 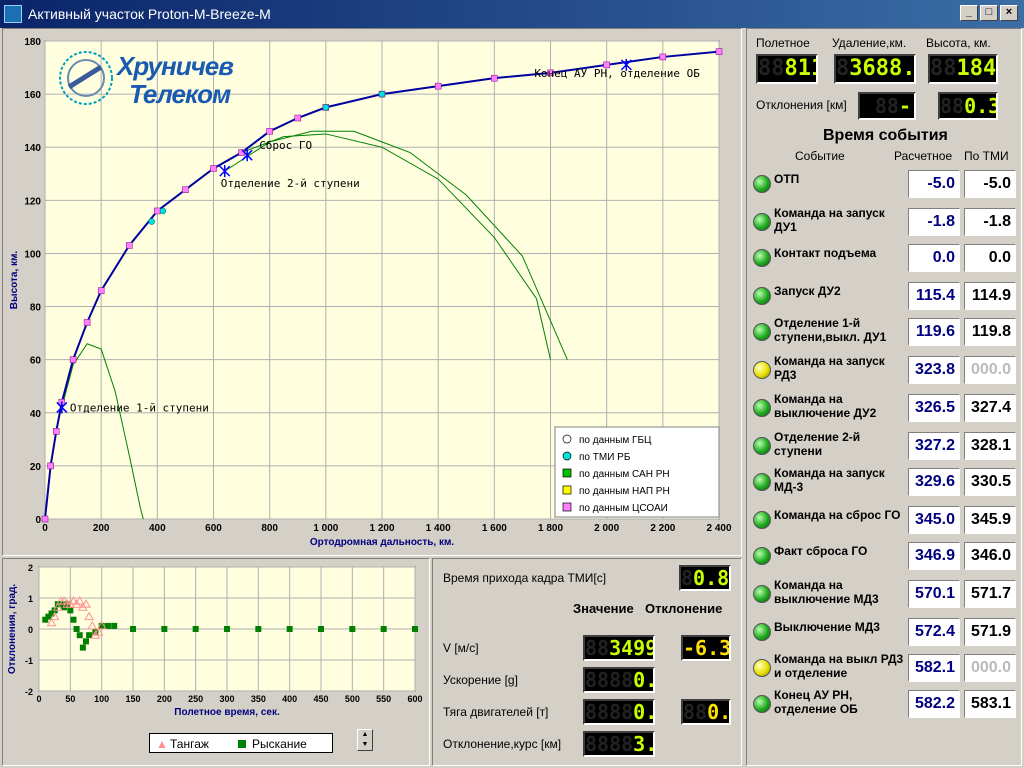 What do you see at coordinates (32, 95) in the screenshot?
I see `y-tick-label: 160` at bounding box center [32, 95].